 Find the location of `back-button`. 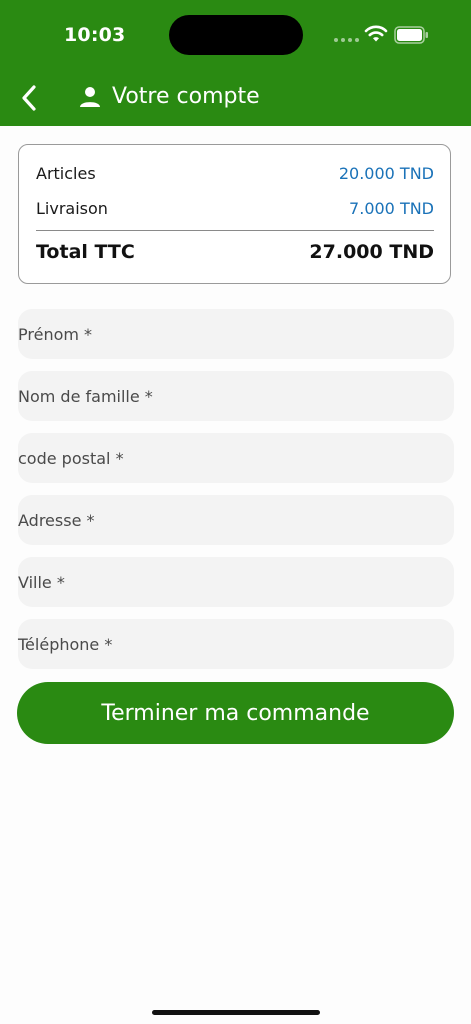

back-button is located at coordinates (30, 98).